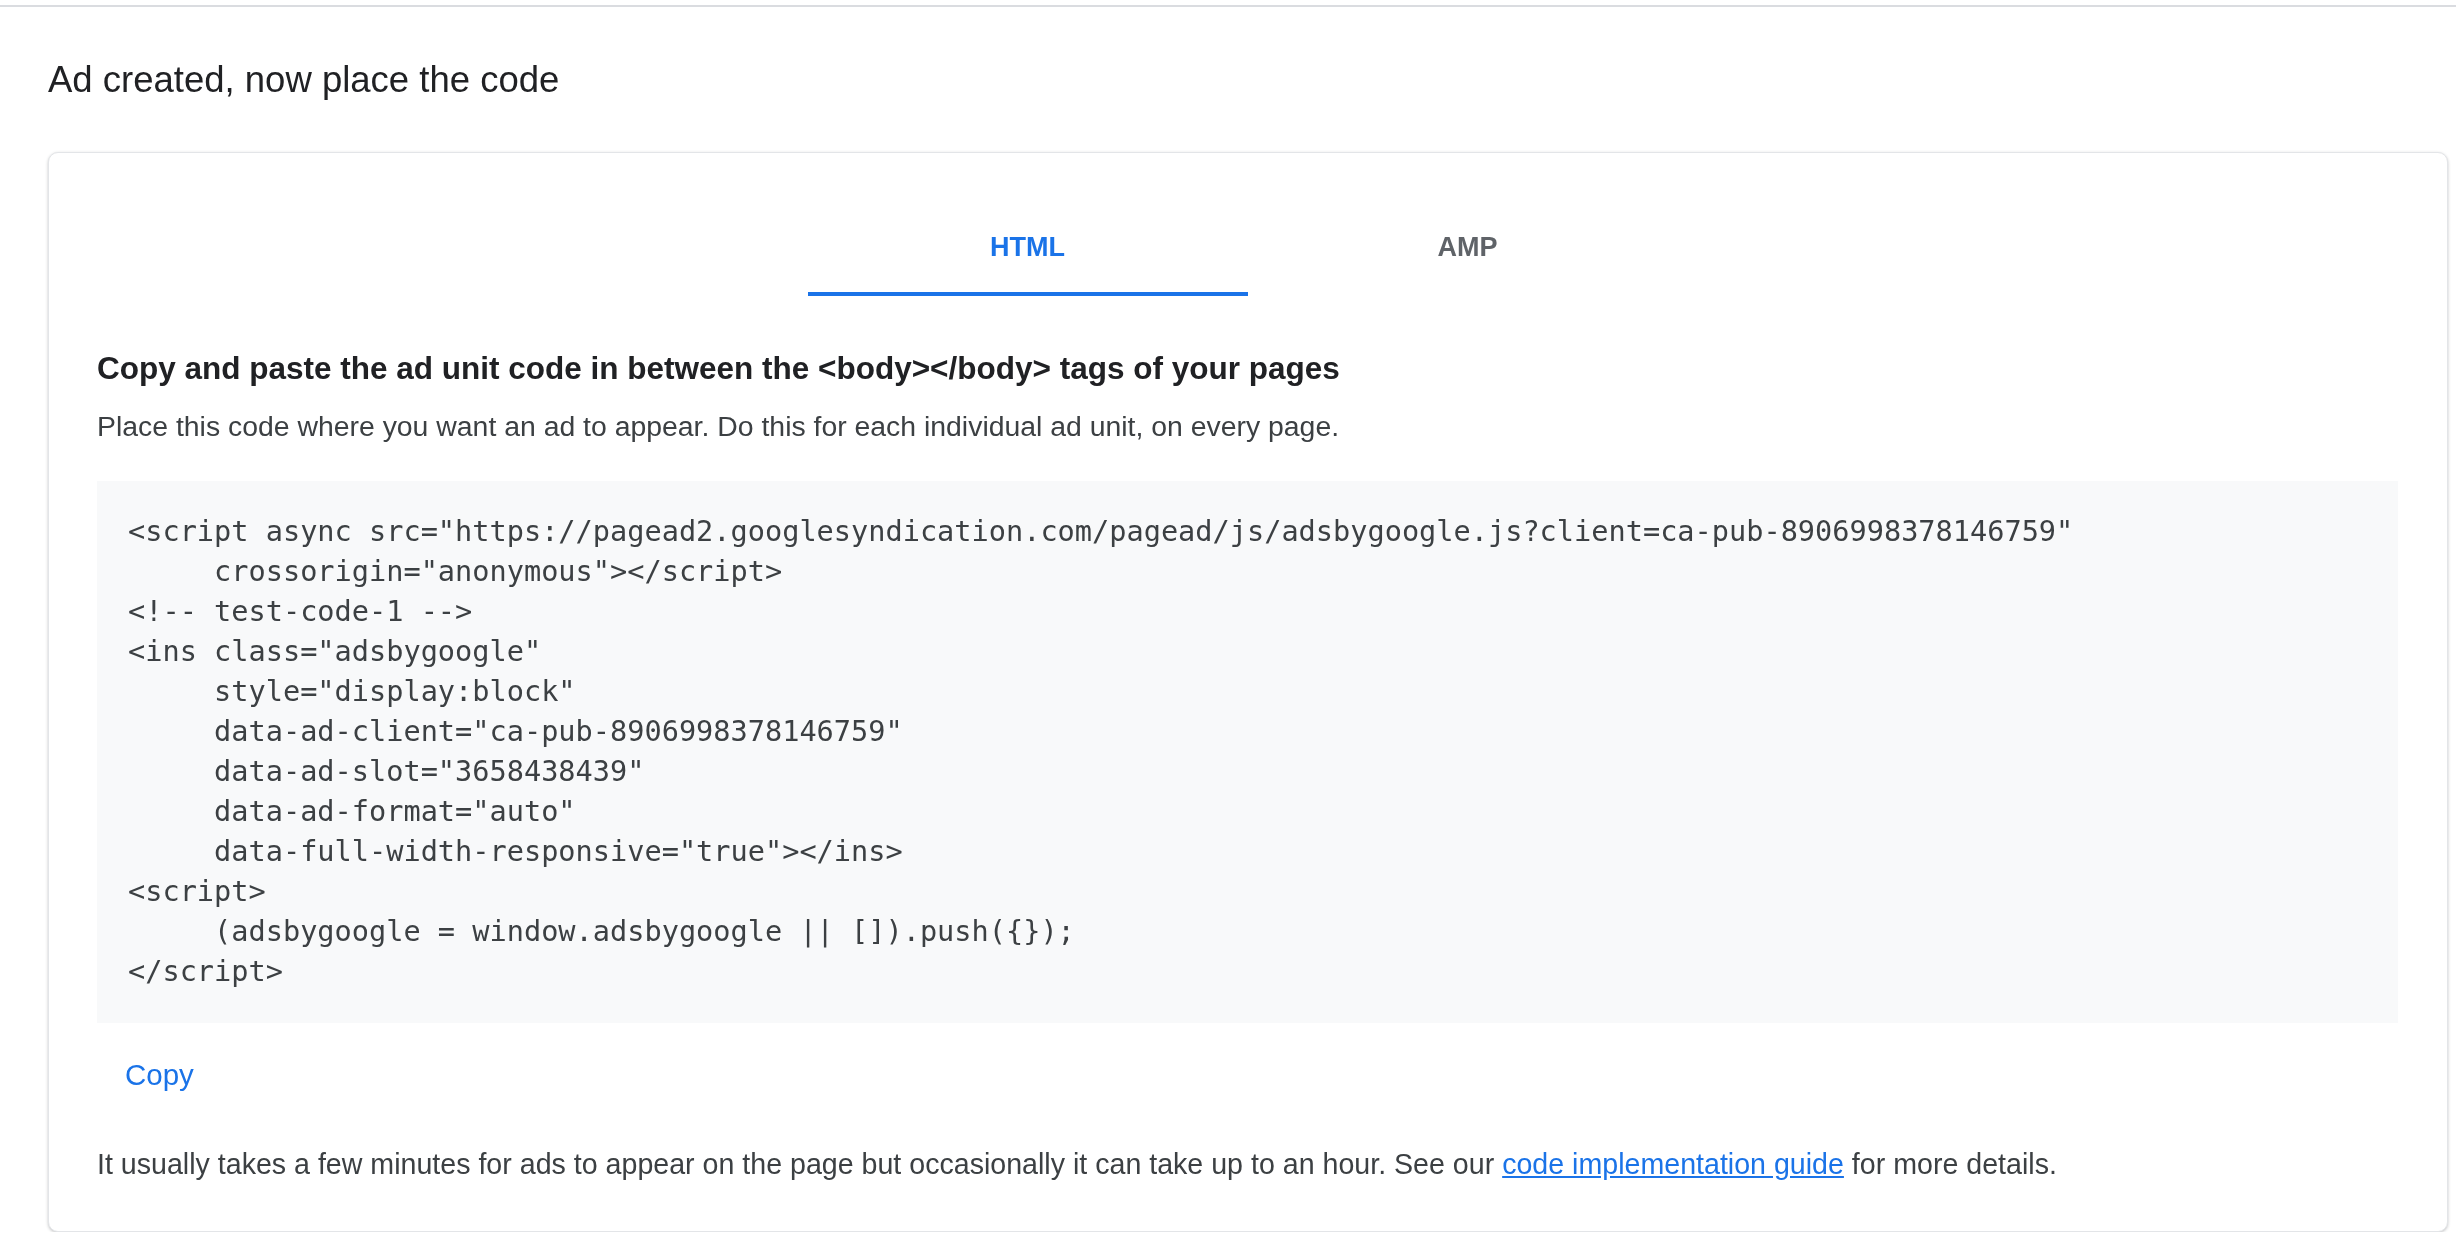 The height and width of the screenshot is (1242, 2456). Describe the element at coordinates (301, 611) in the screenshot. I see `code-line: <!-- test-code-1 -->` at that location.